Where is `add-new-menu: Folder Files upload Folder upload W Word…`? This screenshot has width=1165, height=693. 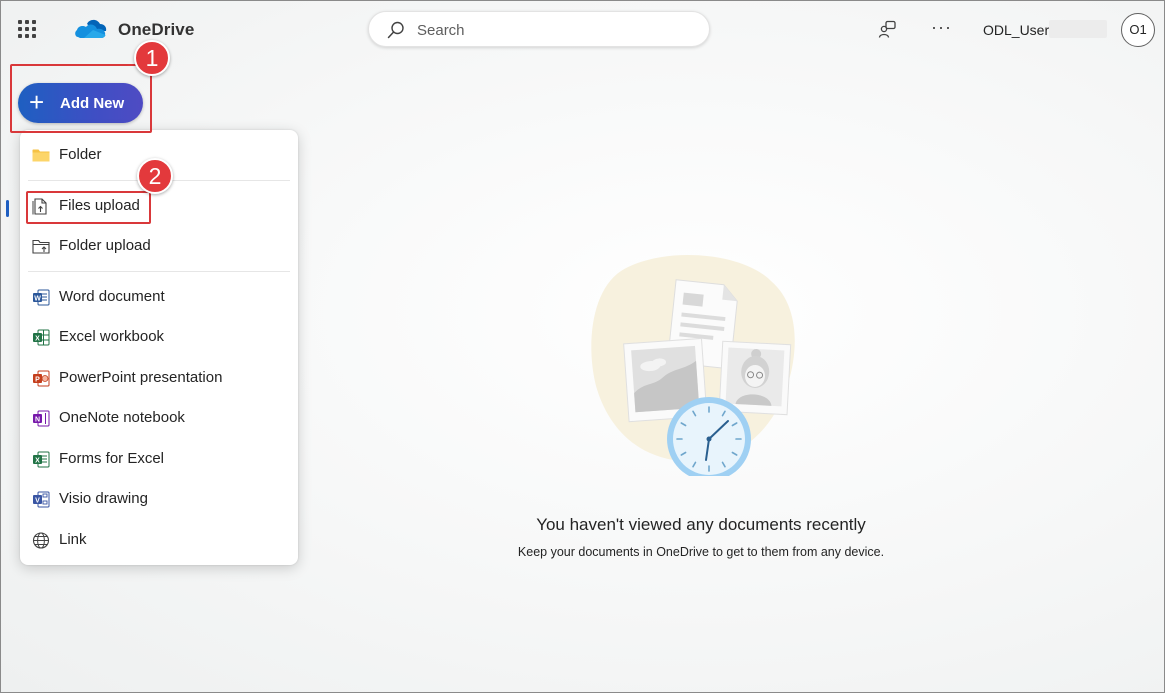 add-new-menu: Folder Files upload Folder upload W Word… is located at coordinates (159, 347).